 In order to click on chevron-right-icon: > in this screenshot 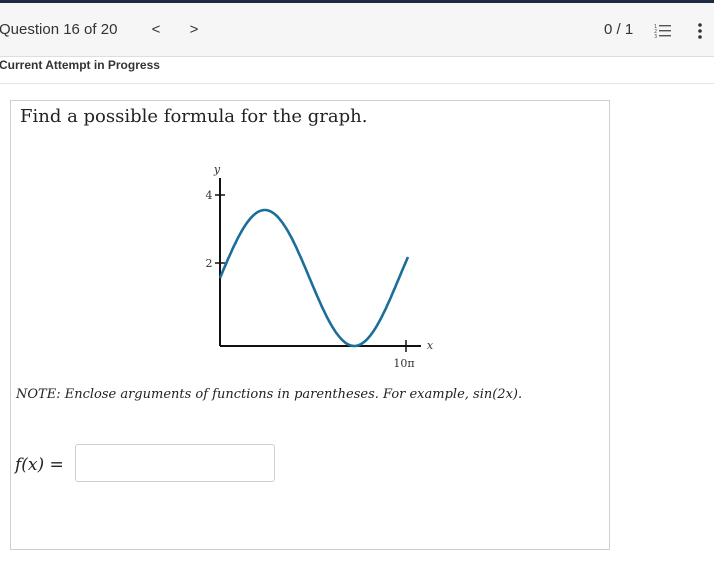, I will do `click(194, 29)`.